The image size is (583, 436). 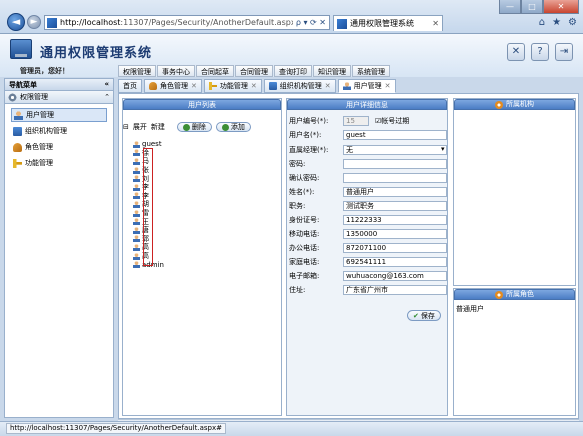 I want to click on settings-icon, so click(x=12, y=97).